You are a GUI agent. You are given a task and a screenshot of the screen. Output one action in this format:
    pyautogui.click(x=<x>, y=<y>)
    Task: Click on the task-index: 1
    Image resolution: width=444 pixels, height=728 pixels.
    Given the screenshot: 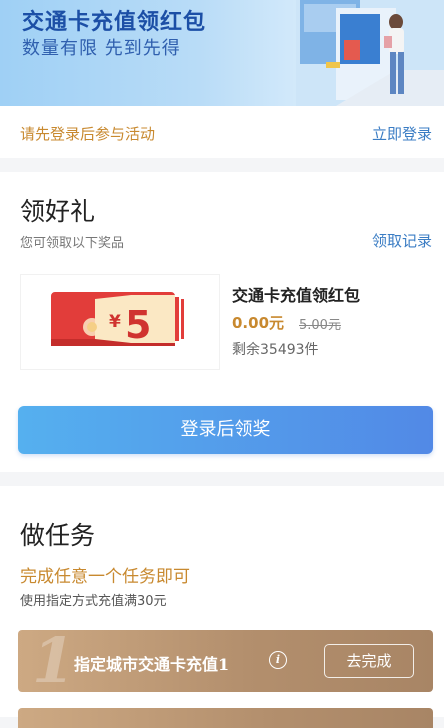 What is the action you would take?
    pyautogui.click(x=54, y=661)
    